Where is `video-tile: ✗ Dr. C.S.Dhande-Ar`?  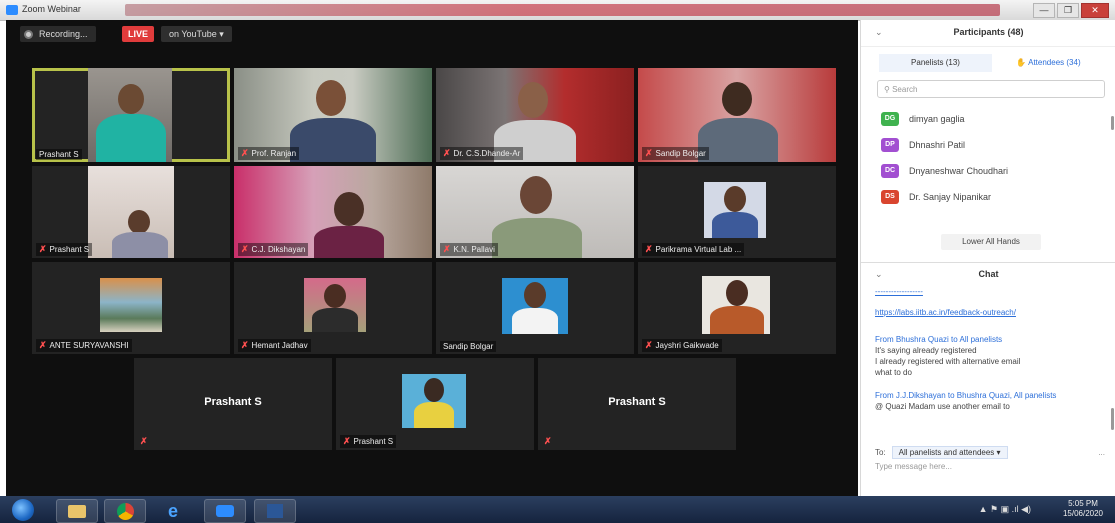 video-tile: ✗ Dr. C.S.Dhande-Ar is located at coordinates (535, 115).